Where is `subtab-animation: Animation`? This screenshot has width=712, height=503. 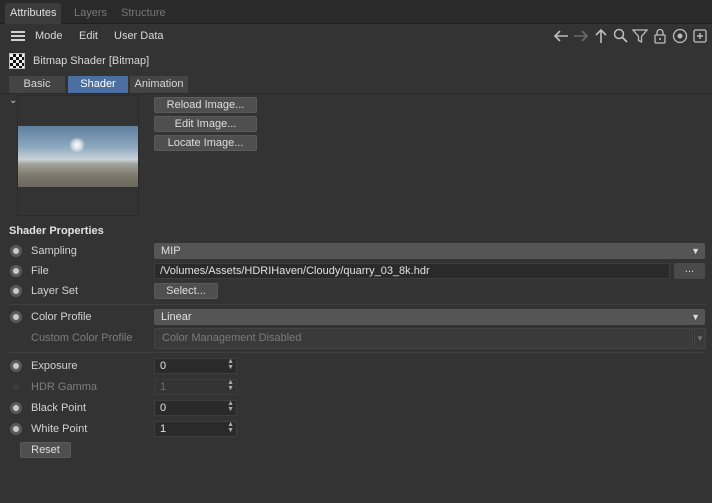 subtab-animation: Animation is located at coordinates (159, 84).